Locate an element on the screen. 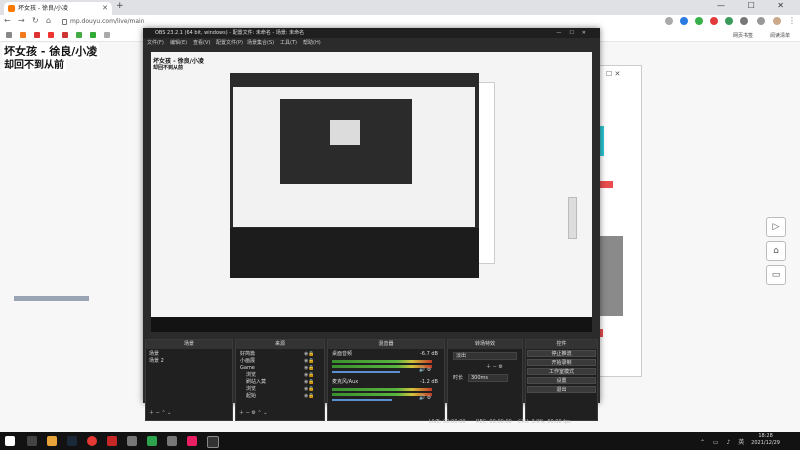 The image size is (800, 450). transition-select: 淡出 is located at coordinates (485, 356).